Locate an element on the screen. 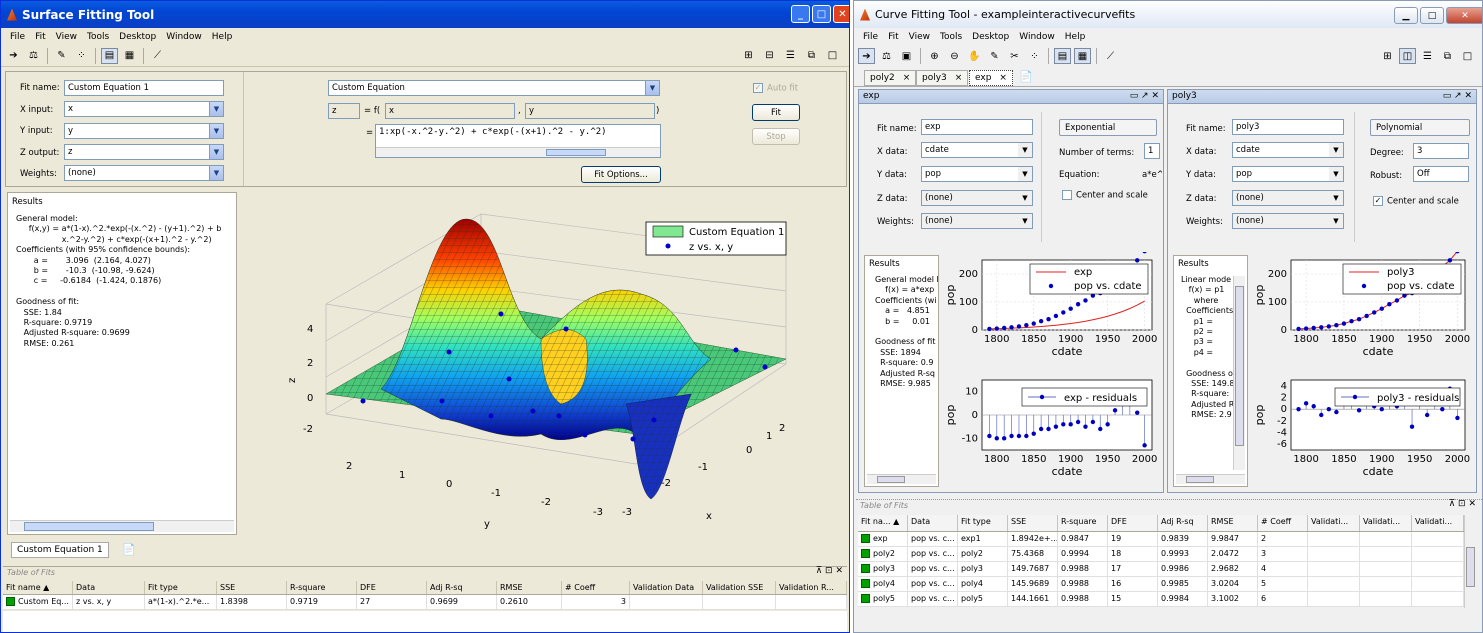 The height and width of the screenshot is (633, 1483). fit-name-input: exp is located at coordinates (977, 127).